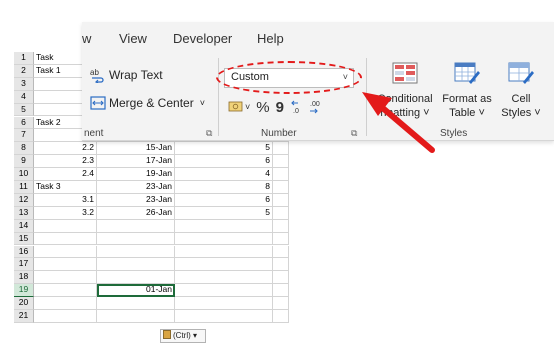 Image resolution: width=554 pixels, height=357 pixels. I want to click on row-header: 21, so click(24, 316).